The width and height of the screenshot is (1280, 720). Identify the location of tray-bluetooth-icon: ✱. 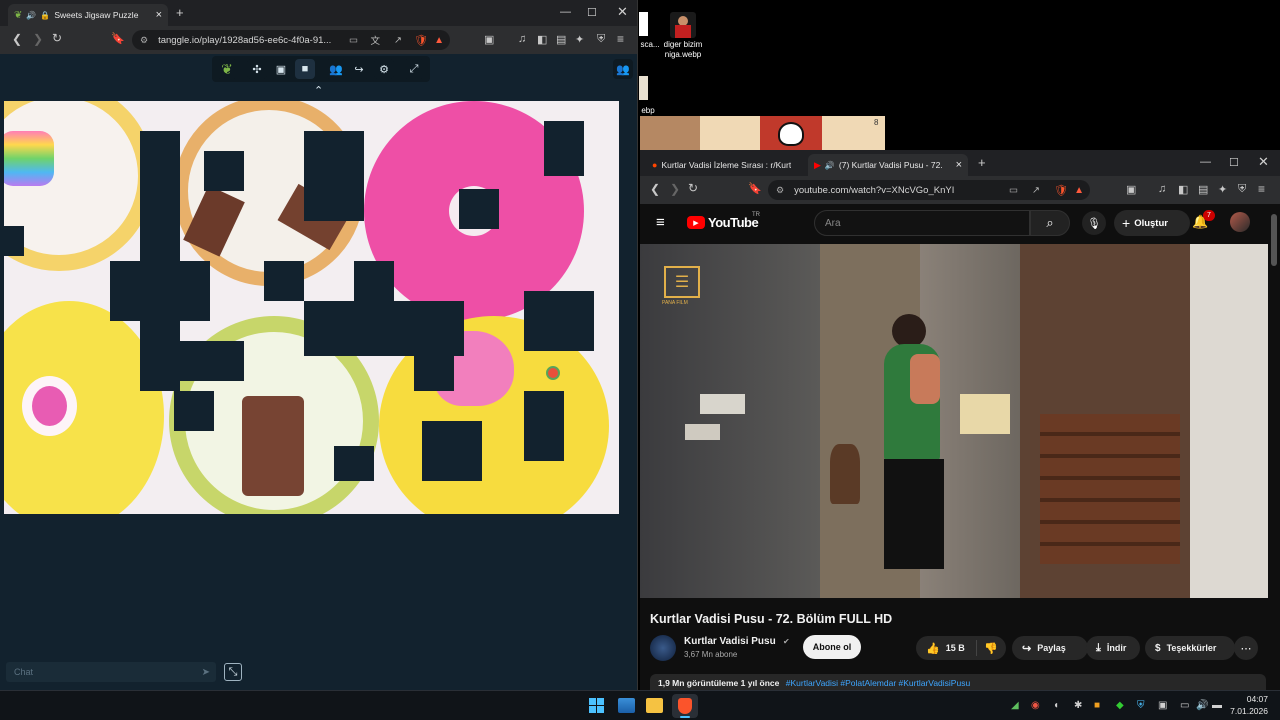
(1078, 705).